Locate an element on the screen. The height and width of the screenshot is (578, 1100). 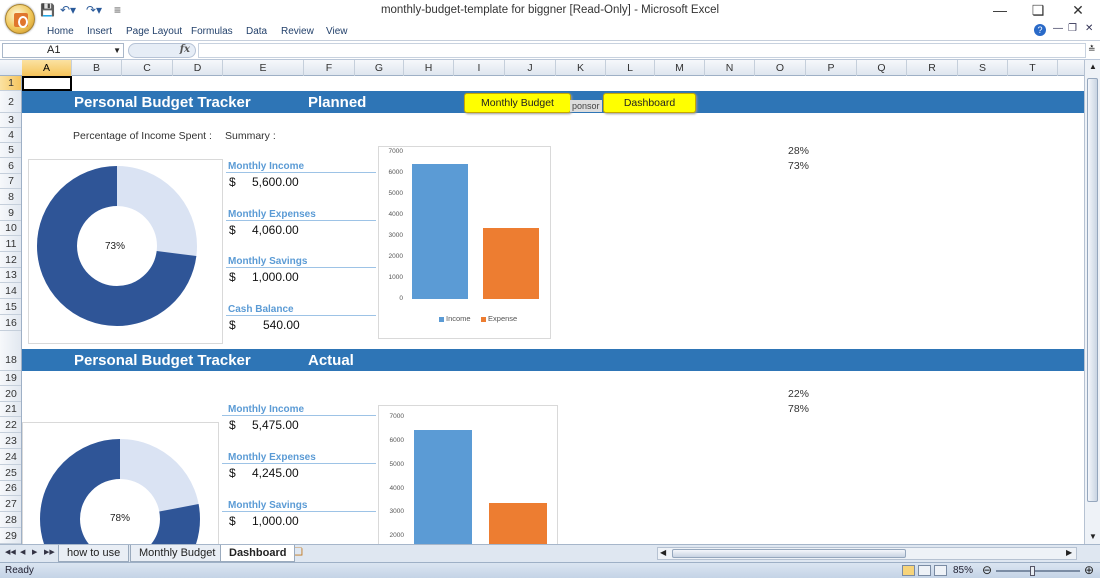
close-icon: ✕ is located at coordinates (1078, 10).